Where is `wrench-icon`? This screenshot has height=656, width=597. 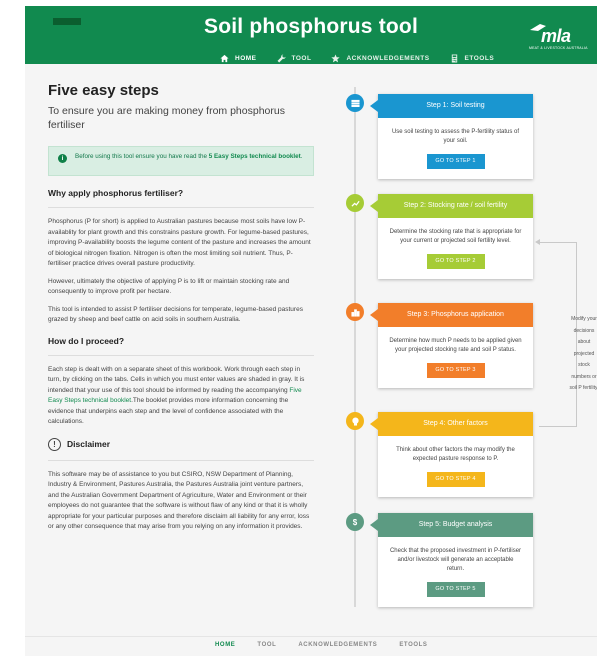 wrench-icon is located at coordinates (281, 58).